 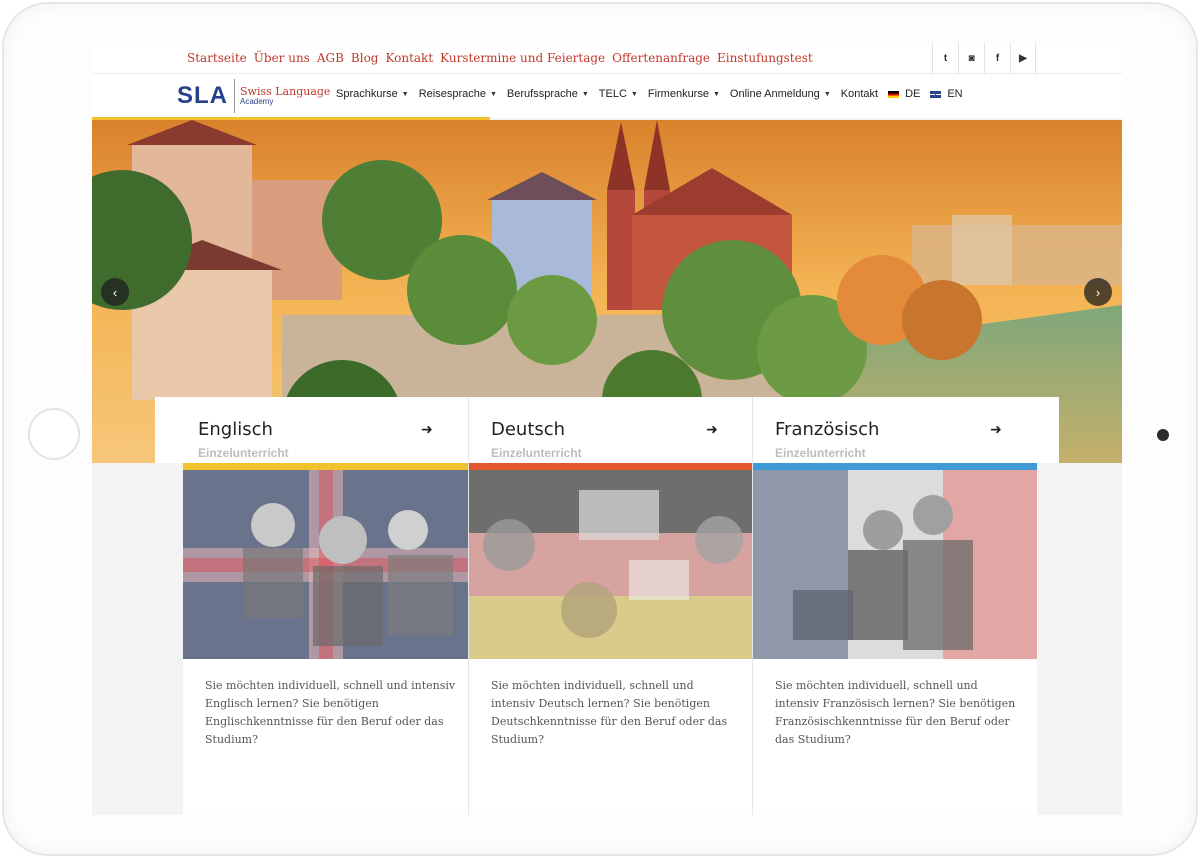 What do you see at coordinates (311, 430) in the screenshot?
I see `course-card-englisch-header: Englisch Einzelunterricht ➜` at bounding box center [311, 430].